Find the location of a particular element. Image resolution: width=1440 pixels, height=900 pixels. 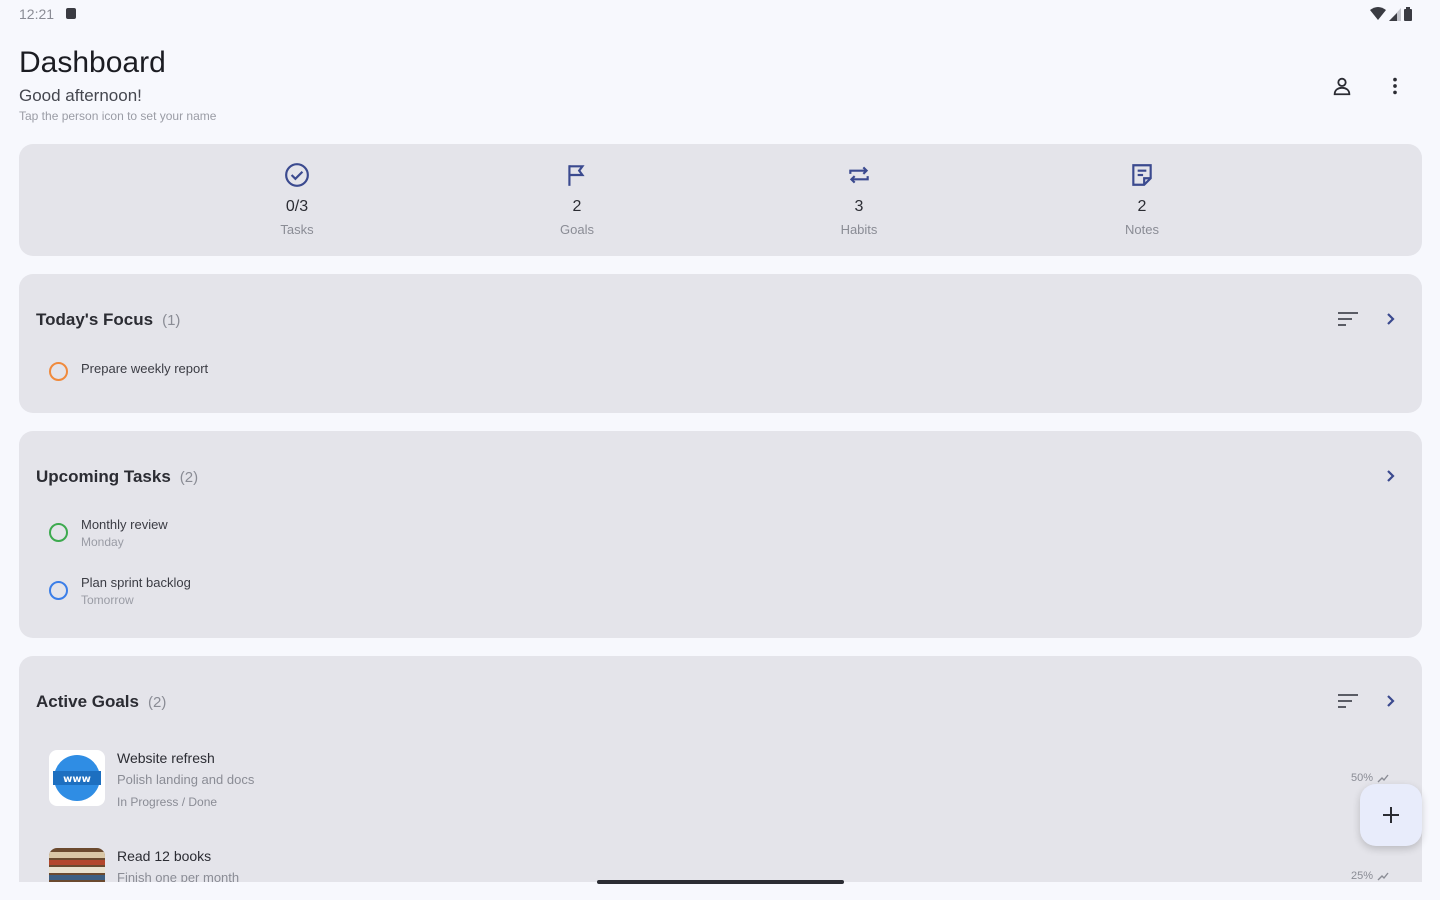

goal-progress-value: 50% is located at coordinates (1361, 778).